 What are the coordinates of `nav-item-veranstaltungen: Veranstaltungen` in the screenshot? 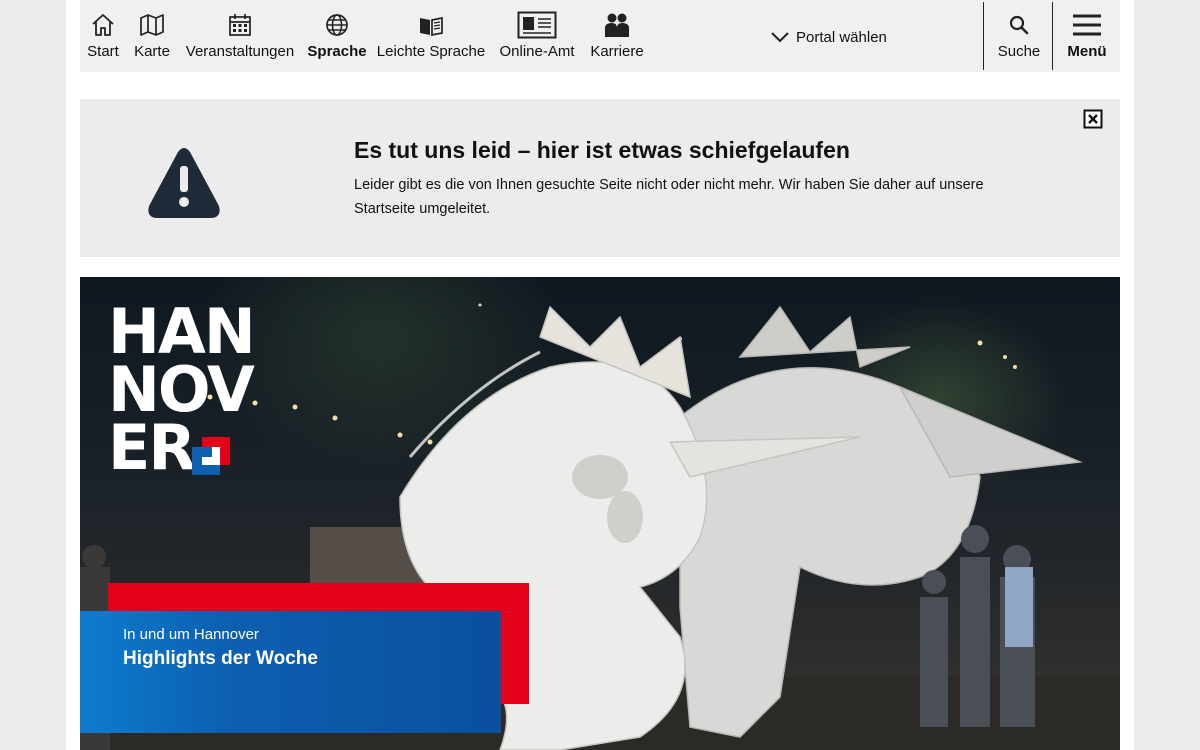 It's located at (240, 38).